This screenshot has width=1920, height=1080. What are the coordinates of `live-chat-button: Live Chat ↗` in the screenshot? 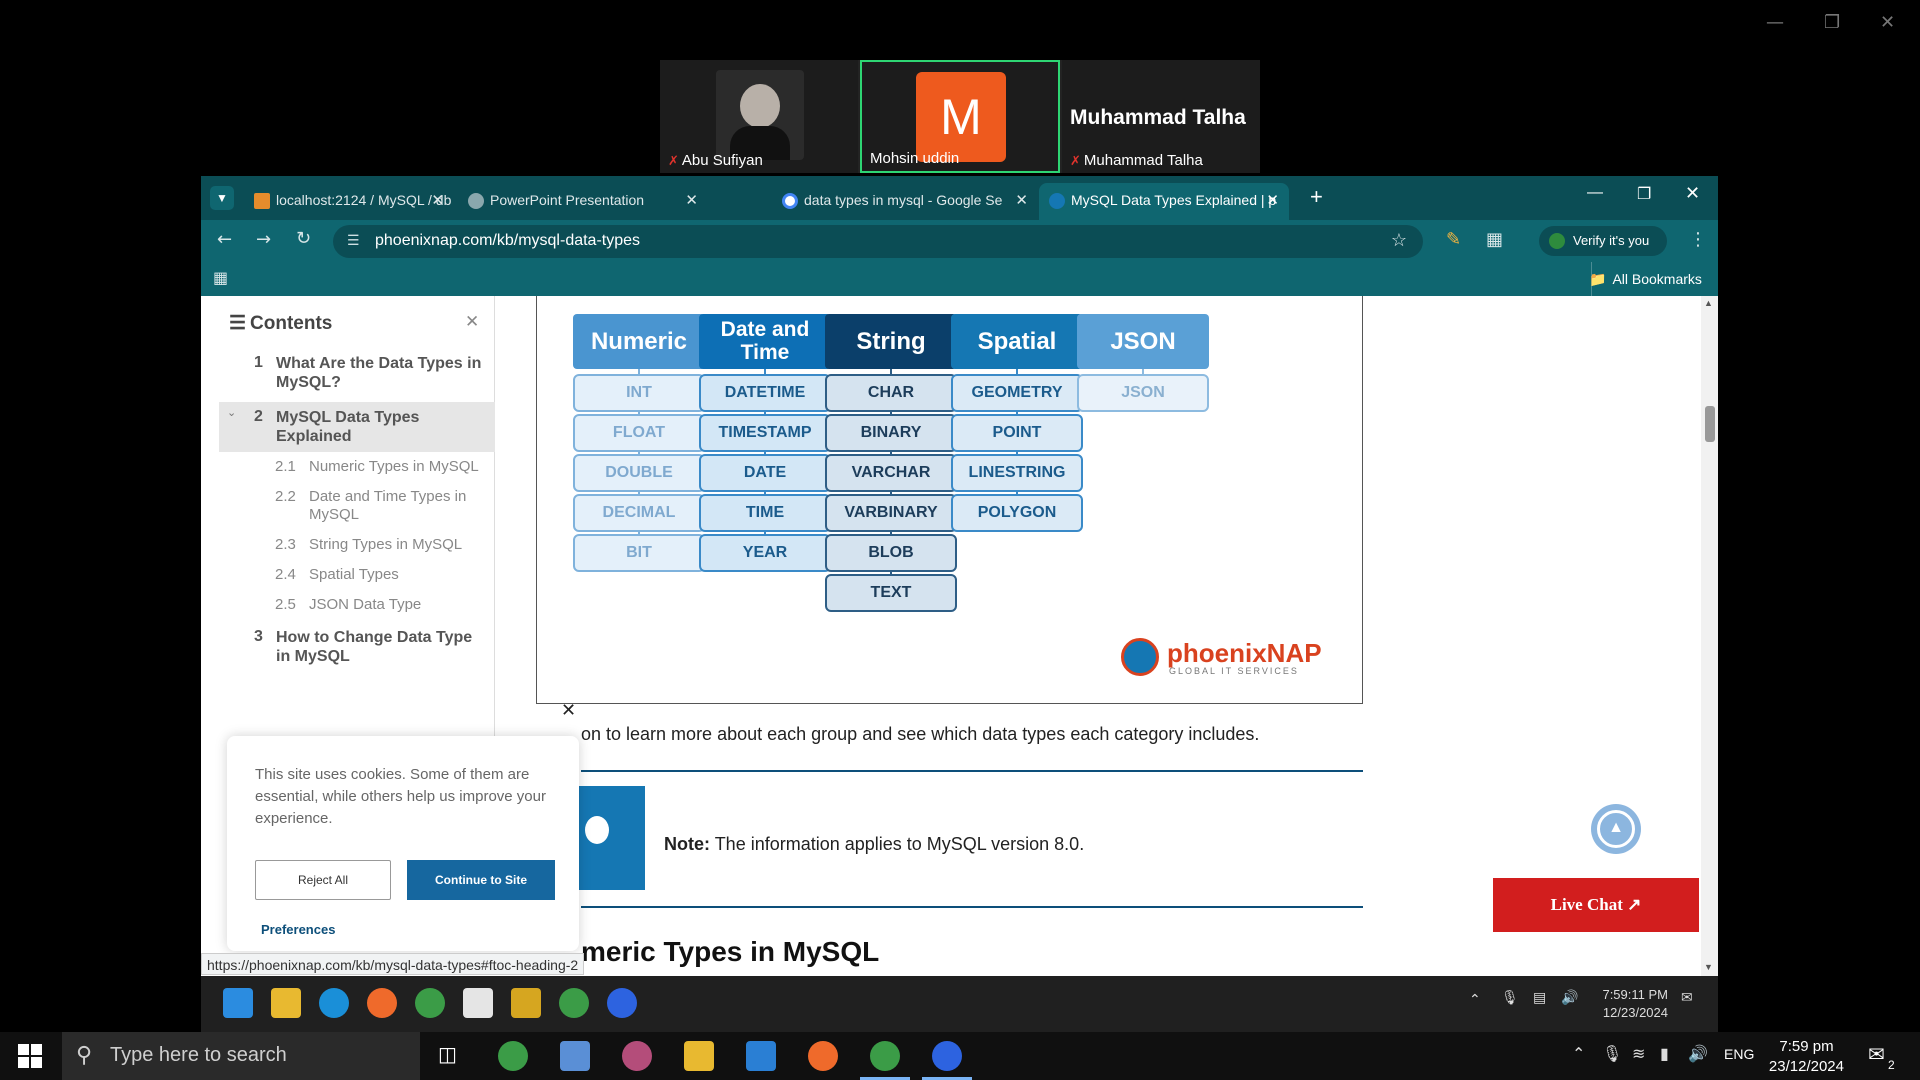 It's located at (1596, 905).